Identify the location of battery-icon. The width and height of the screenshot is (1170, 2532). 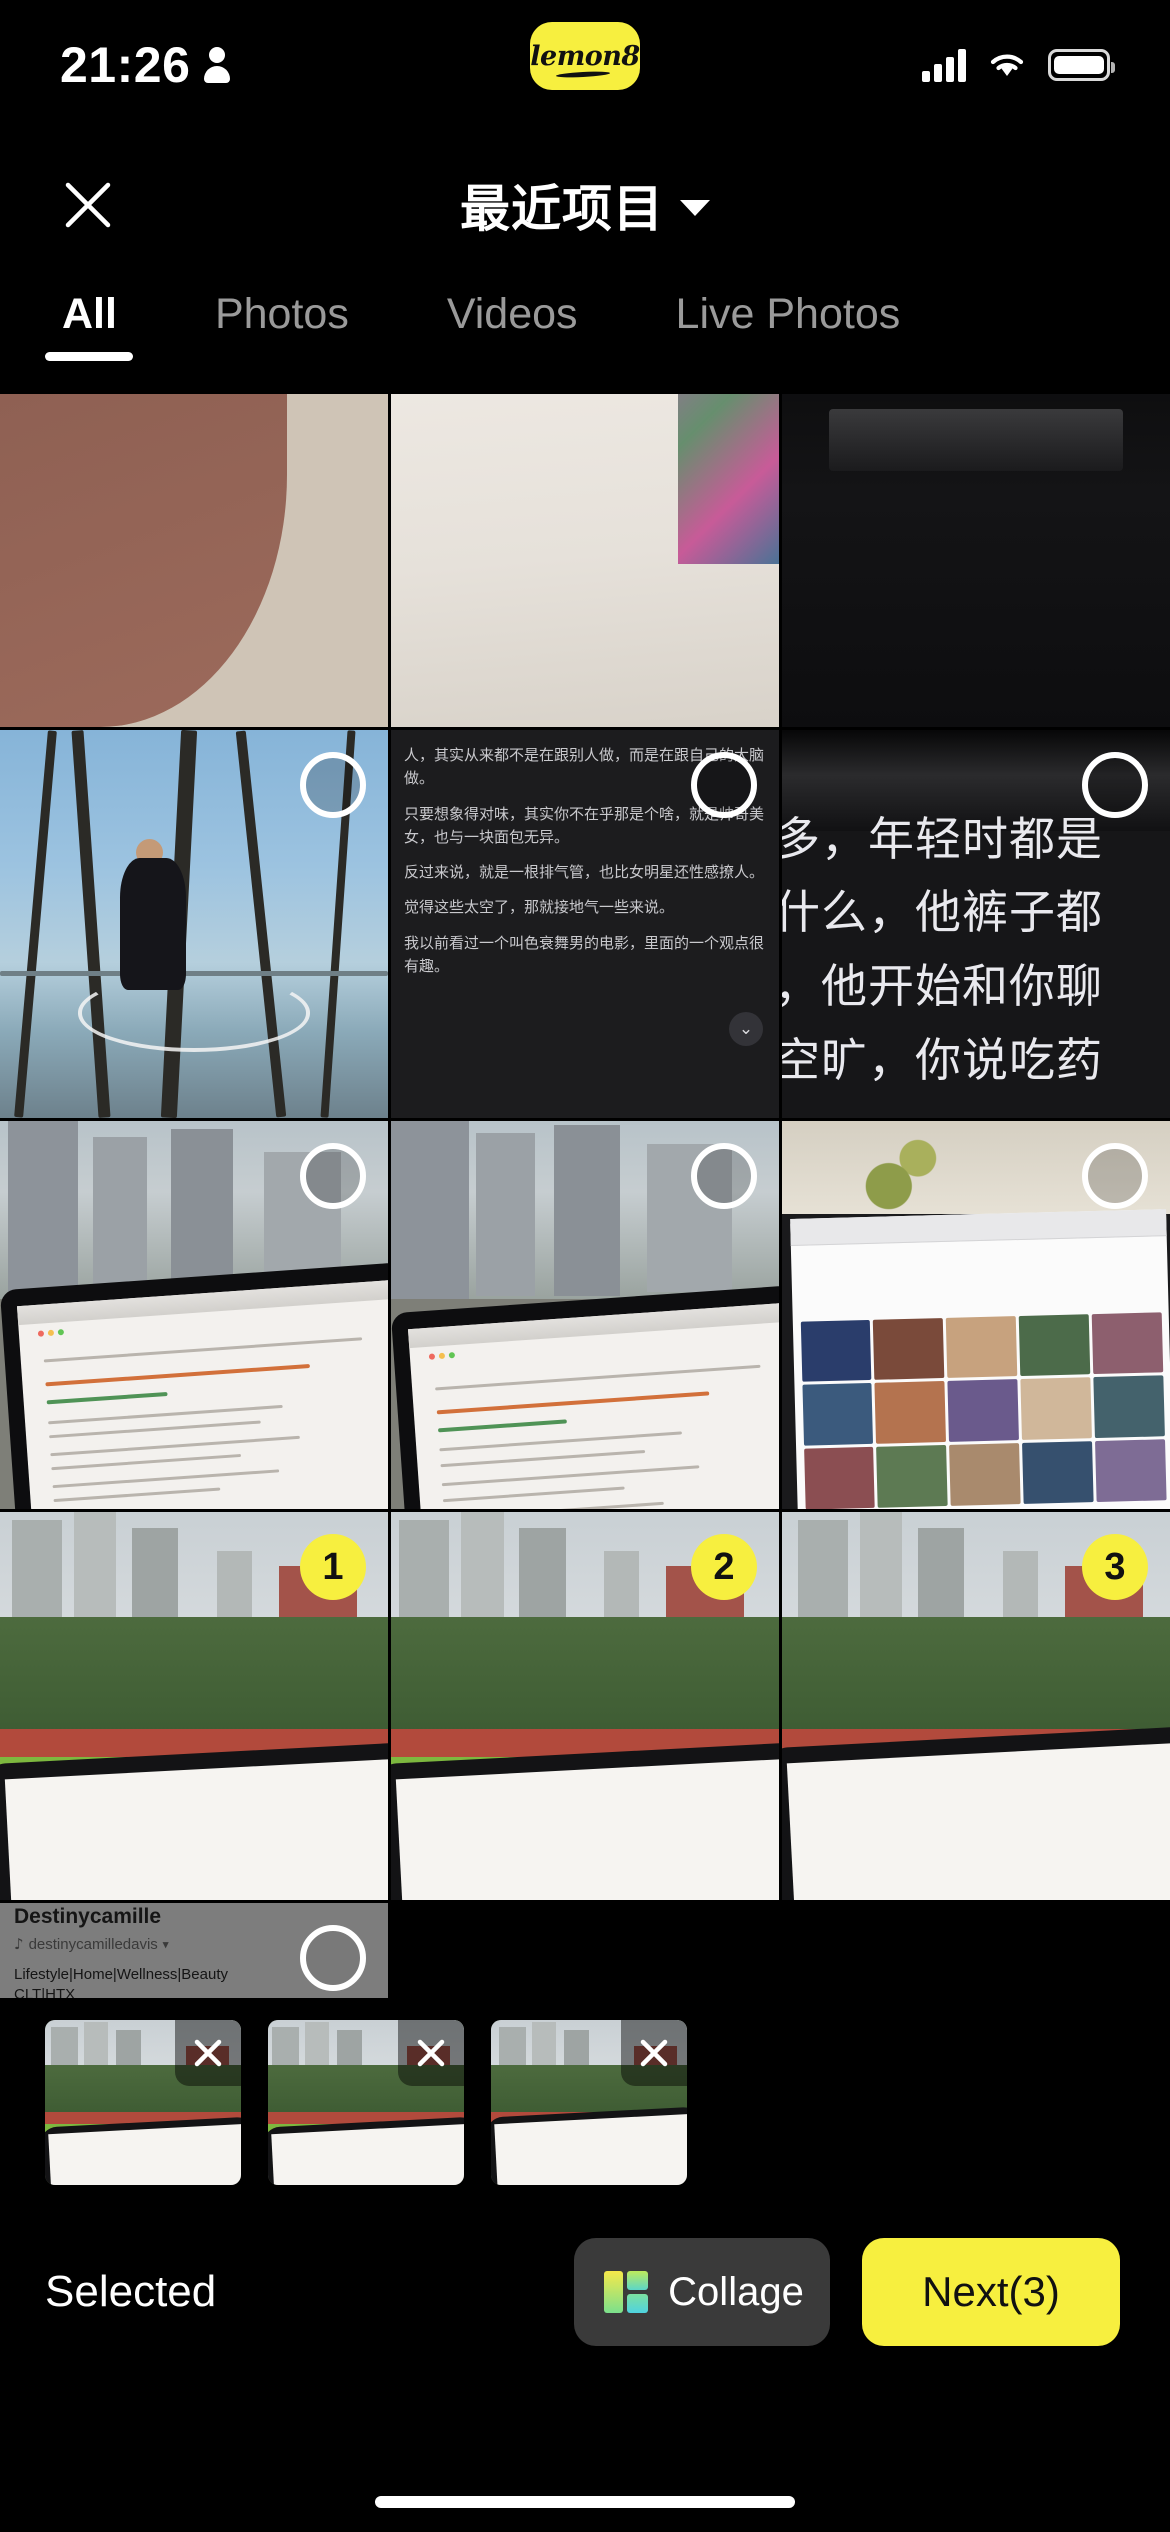
(1081, 65).